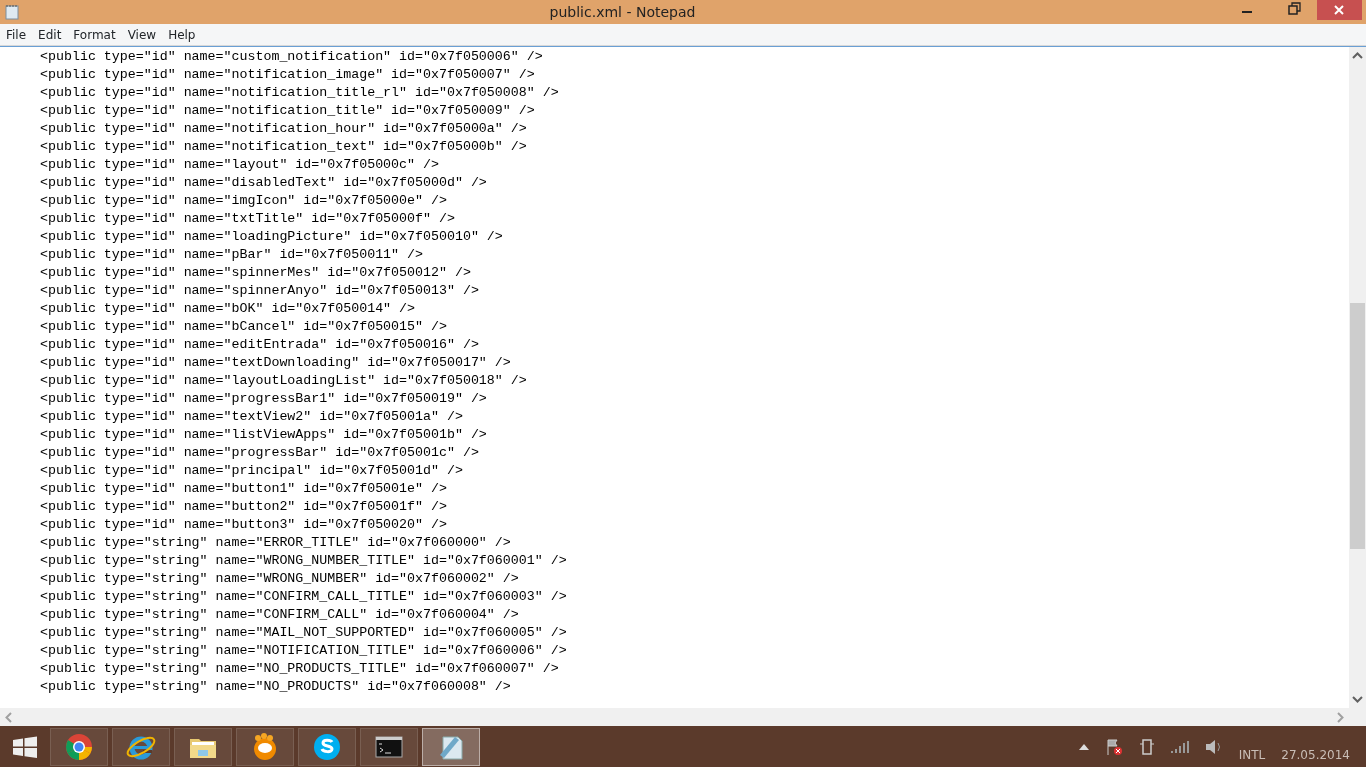 The width and height of the screenshot is (1366, 768). I want to click on date-text: 27.05.2014, so click(1315, 754).